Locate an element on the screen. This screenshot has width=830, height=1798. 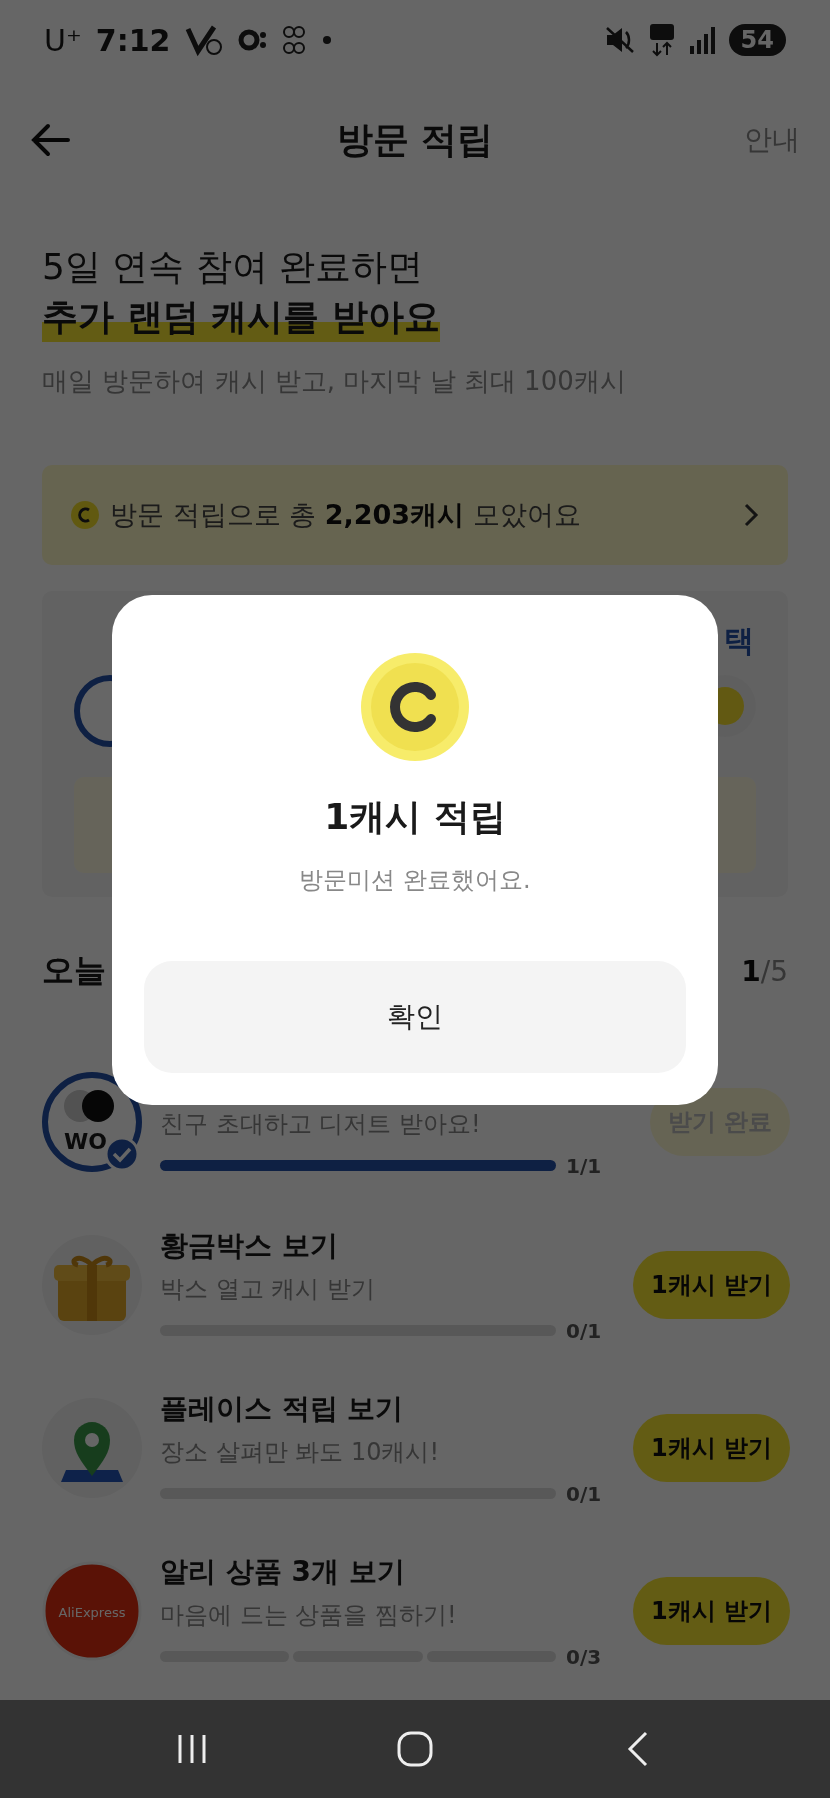
total-cash-text: 방문 적립으로 총 2,203캐시 모았어요 is located at coordinates (346, 515).